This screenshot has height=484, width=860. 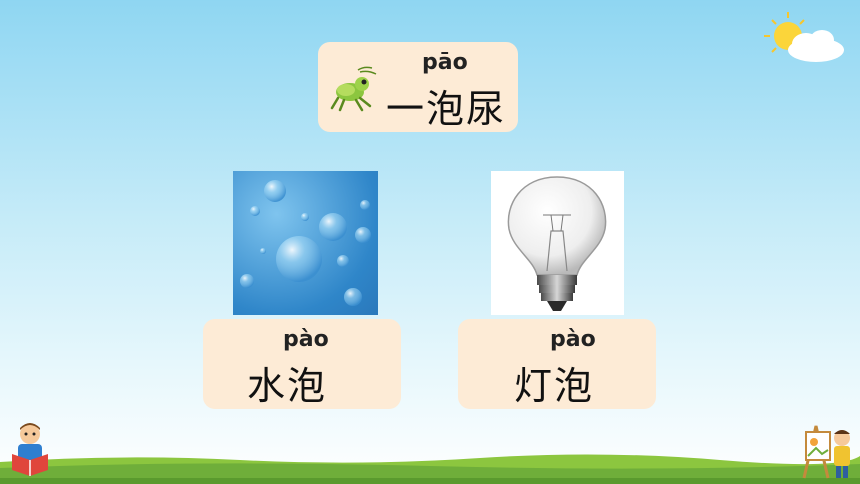 I want to click on cricket-icon, so click(x=353, y=89).